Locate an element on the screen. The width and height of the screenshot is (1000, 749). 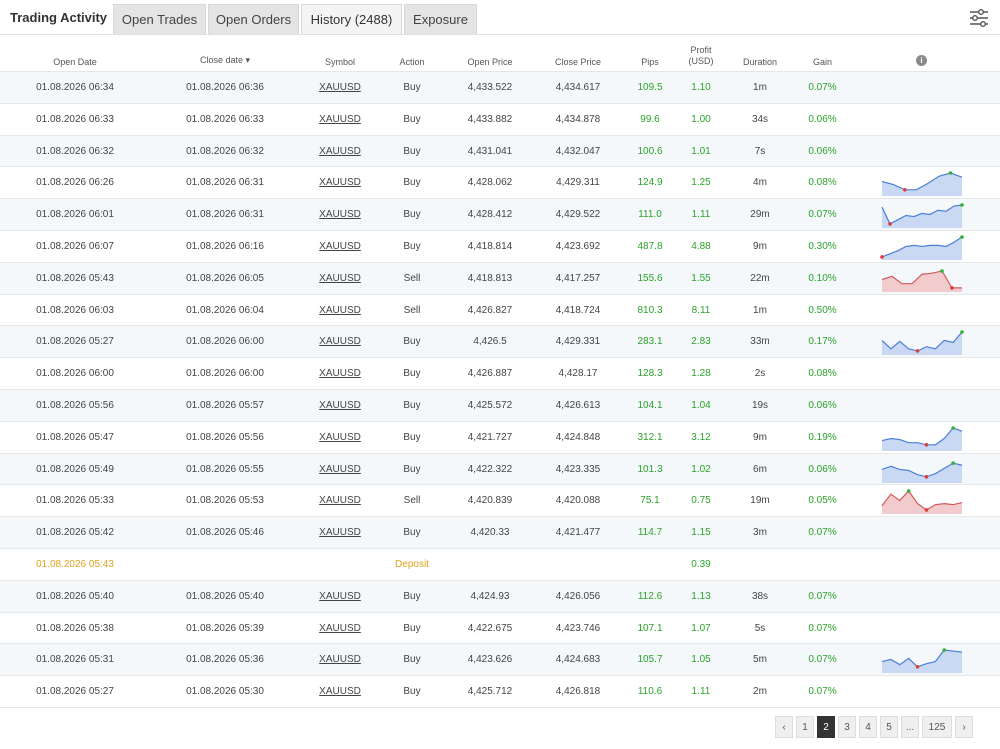
cell-action: Deposit is located at coordinates (412, 564).